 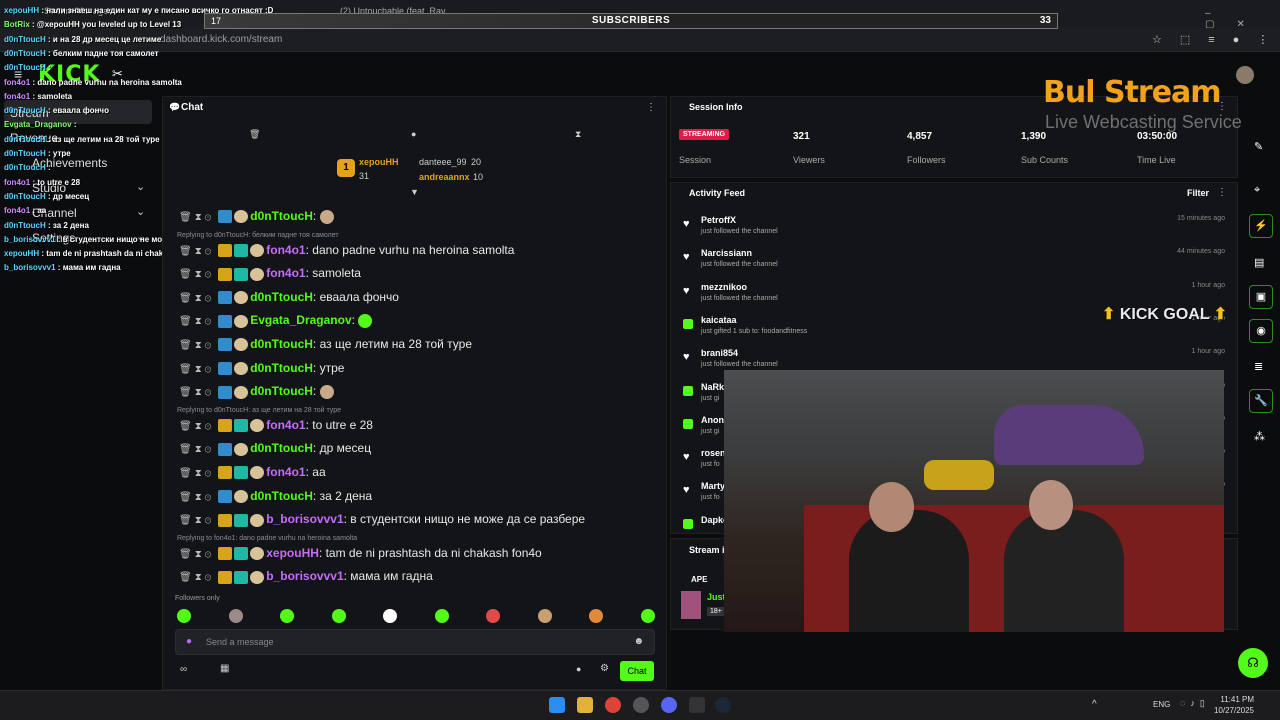 I want to click on apps-icon: ⁂, so click(x=1259, y=436).